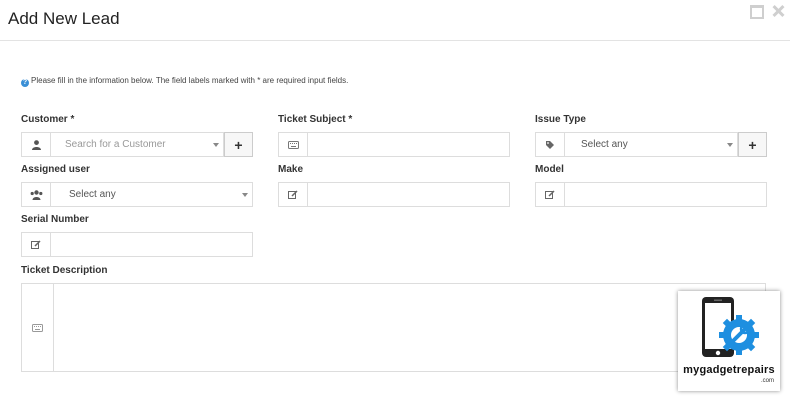 The width and height of the screenshot is (790, 398). What do you see at coordinates (137, 244) in the screenshot?
I see `serial-number-input` at bounding box center [137, 244].